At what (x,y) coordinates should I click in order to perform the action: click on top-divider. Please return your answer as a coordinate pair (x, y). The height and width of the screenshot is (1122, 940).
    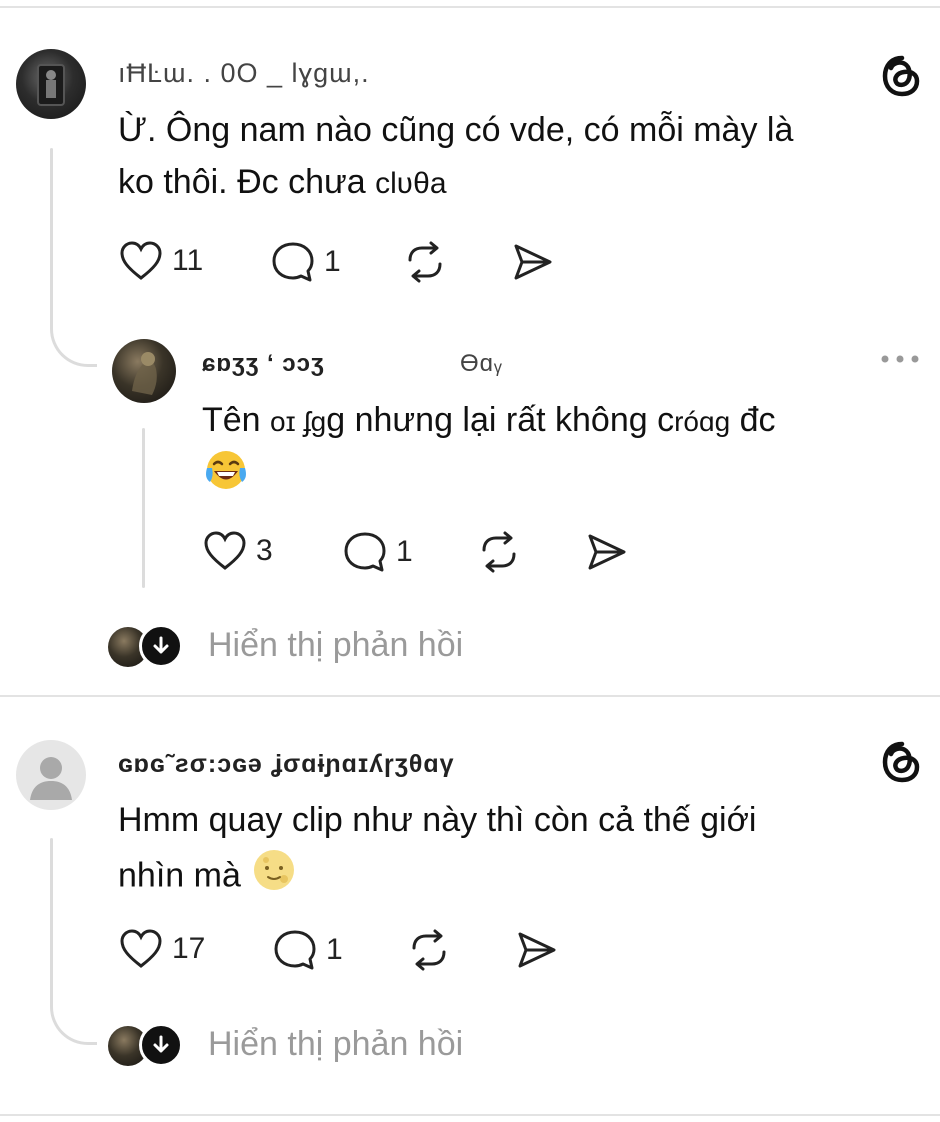
    Looking at the image, I should click on (470, 7).